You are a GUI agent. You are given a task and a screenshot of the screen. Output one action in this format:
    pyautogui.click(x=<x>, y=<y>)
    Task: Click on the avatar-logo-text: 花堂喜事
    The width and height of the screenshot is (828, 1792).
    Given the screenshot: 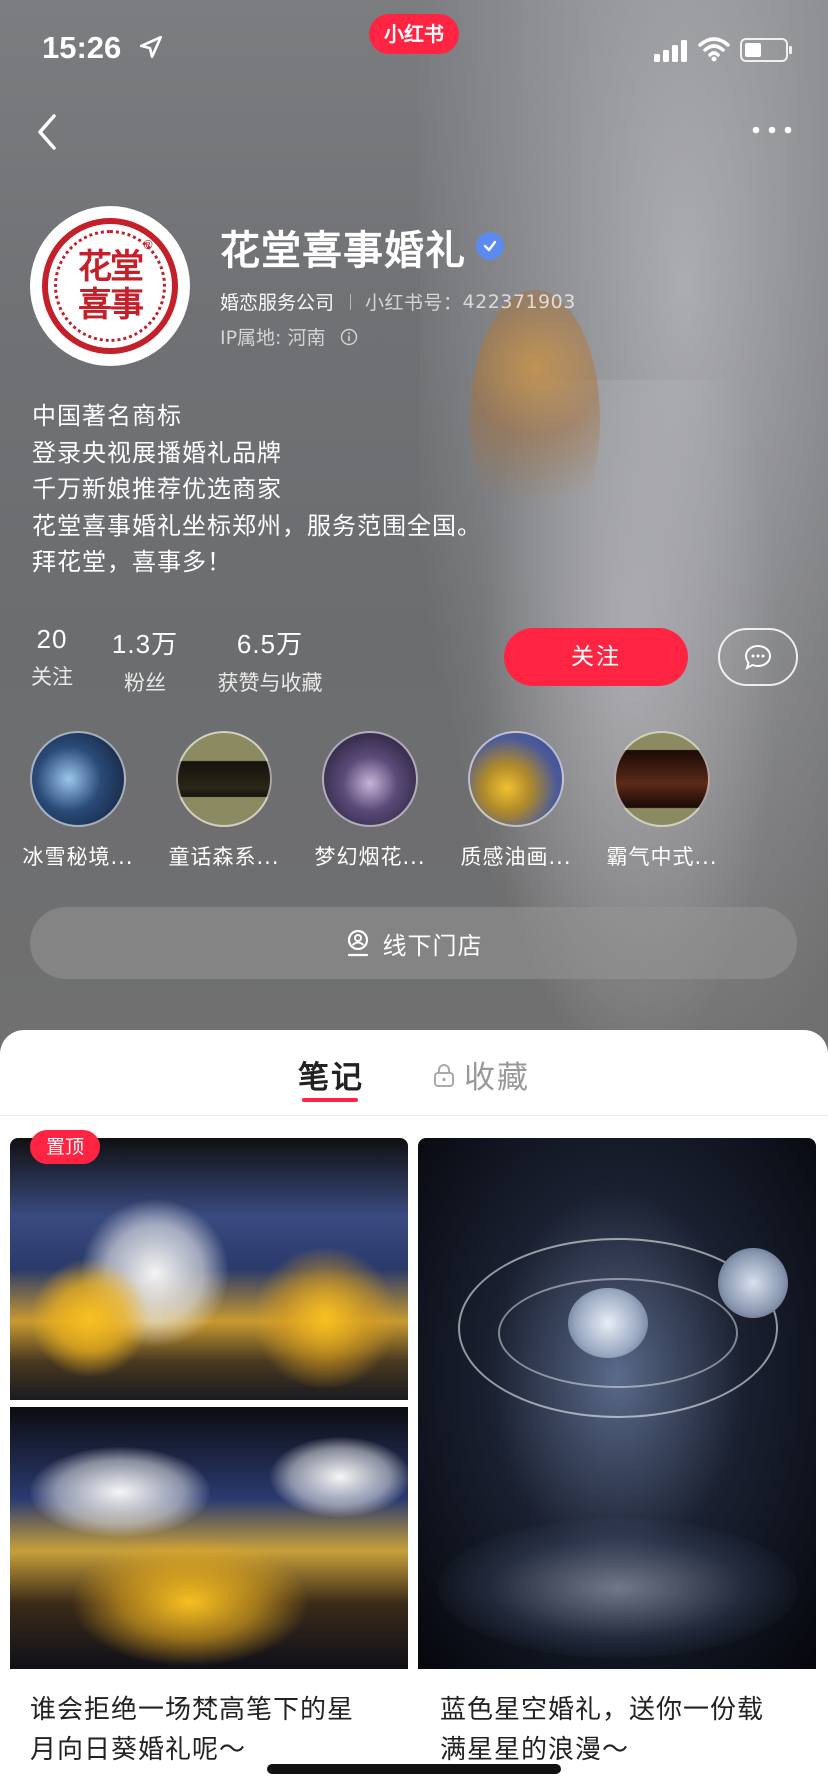 What is the action you would take?
    pyautogui.click(x=111, y=286)
    